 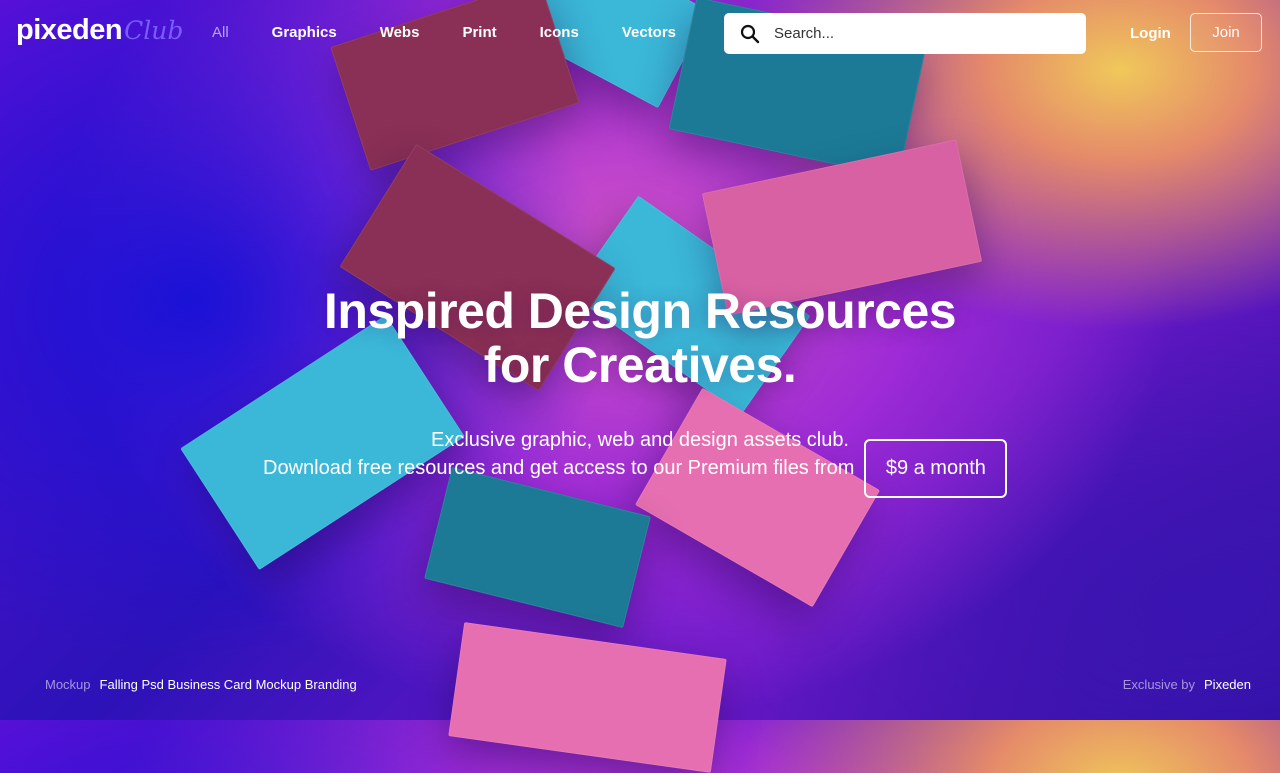 I want to click on footer-credit-right: Exclusive by Pixeden, so click(x=1187, y=684).